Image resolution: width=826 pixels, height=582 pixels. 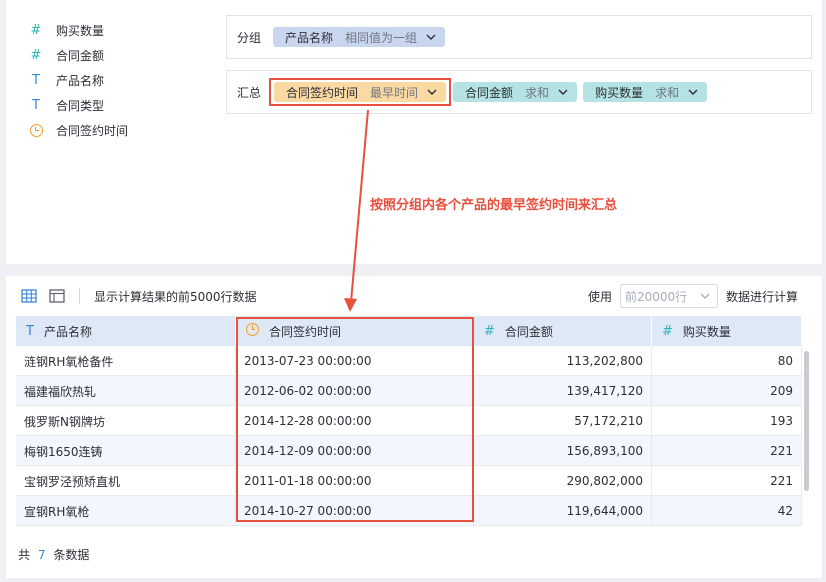 What do you see at coordinates (489, 92) in the screenshot?
I see `chip-name: 合同金额` at bounding box center [489, 92].